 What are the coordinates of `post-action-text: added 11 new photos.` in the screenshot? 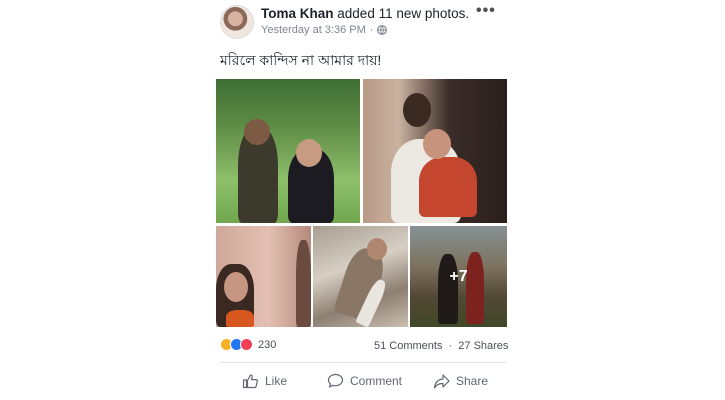 It's located at (403, 13).